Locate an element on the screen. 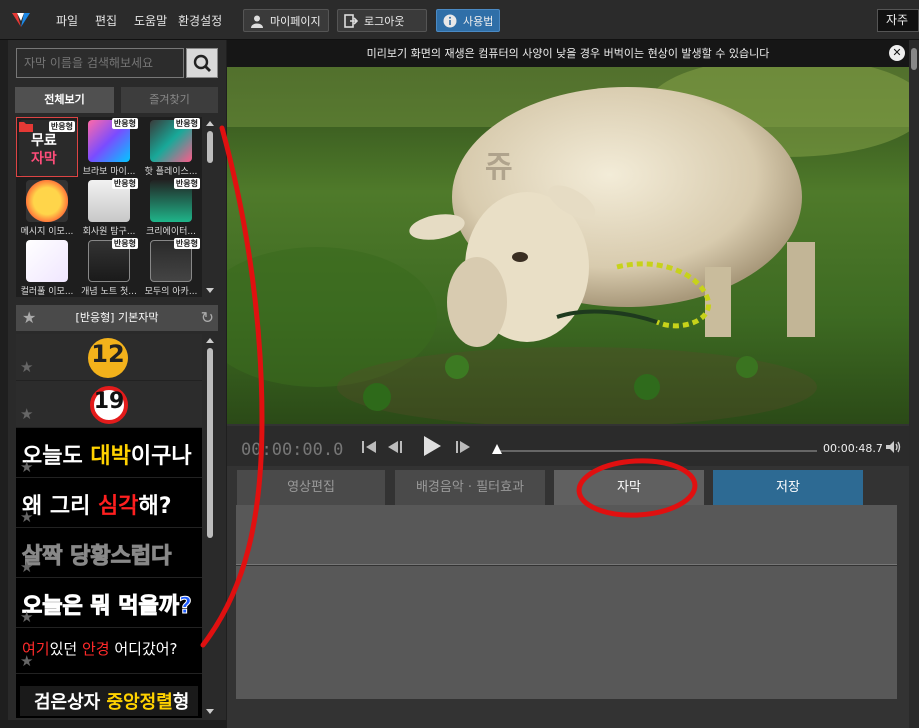  volume-icon is located at coordinates (893, 447).